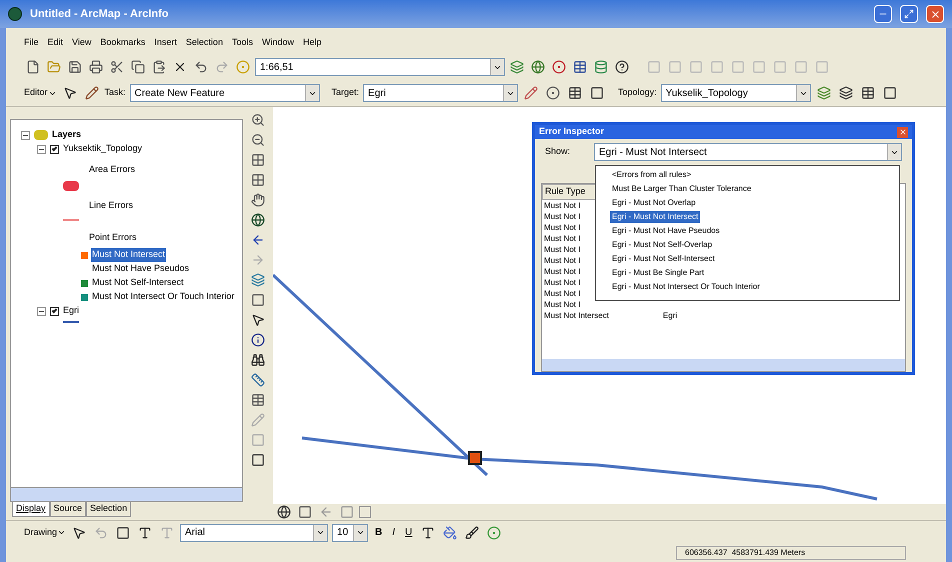  Describe the element at coordinates (258, 360) in the screenshot. I see `binoculars-icon` at that location.